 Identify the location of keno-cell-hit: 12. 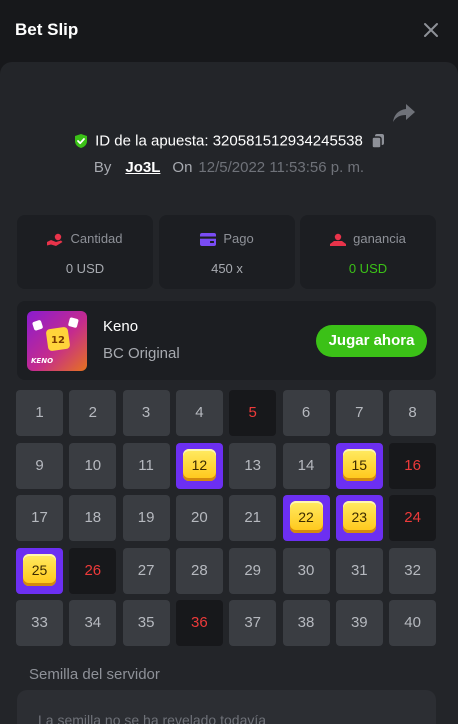
(199, 465).